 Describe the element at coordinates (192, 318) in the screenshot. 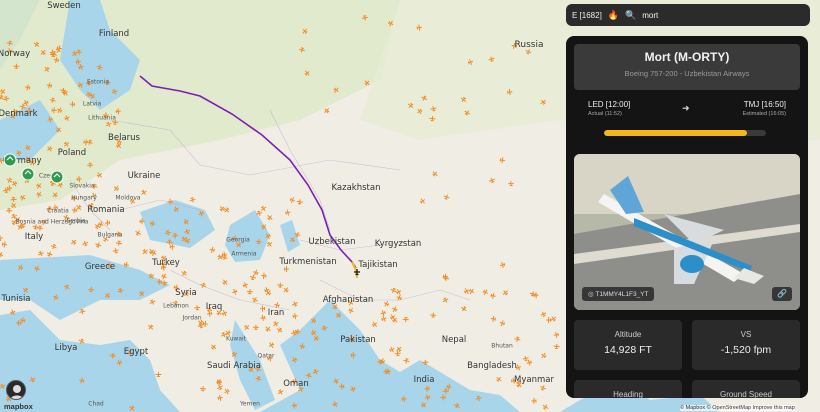

I see `map-label-jordan: Jordan` at that location.